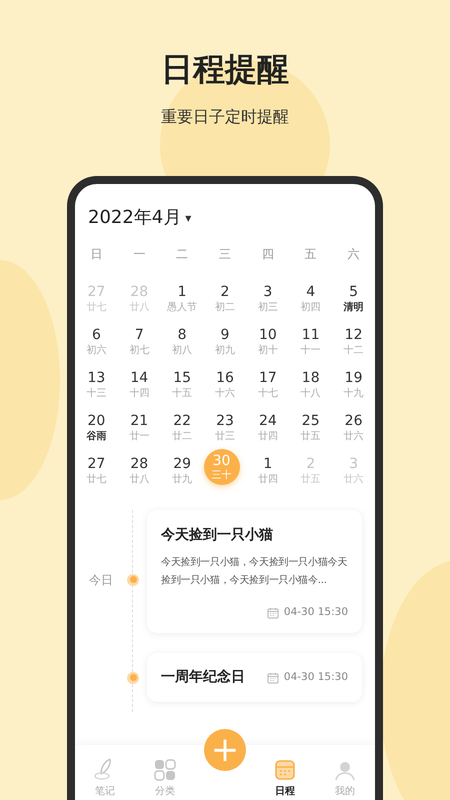  I want to click on calendar-day: 12 十二, so click(353, 342).